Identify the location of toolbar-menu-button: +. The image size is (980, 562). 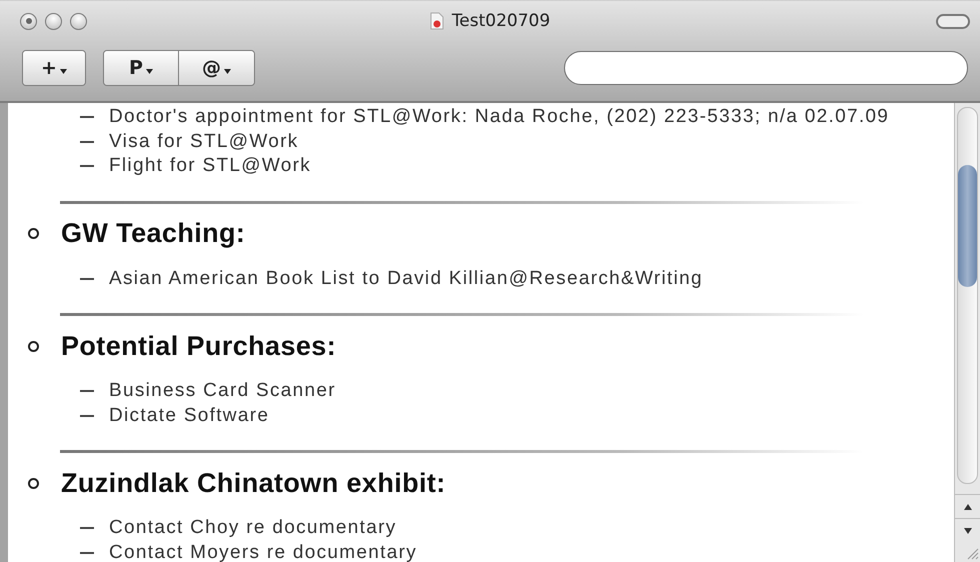
(54, 68).